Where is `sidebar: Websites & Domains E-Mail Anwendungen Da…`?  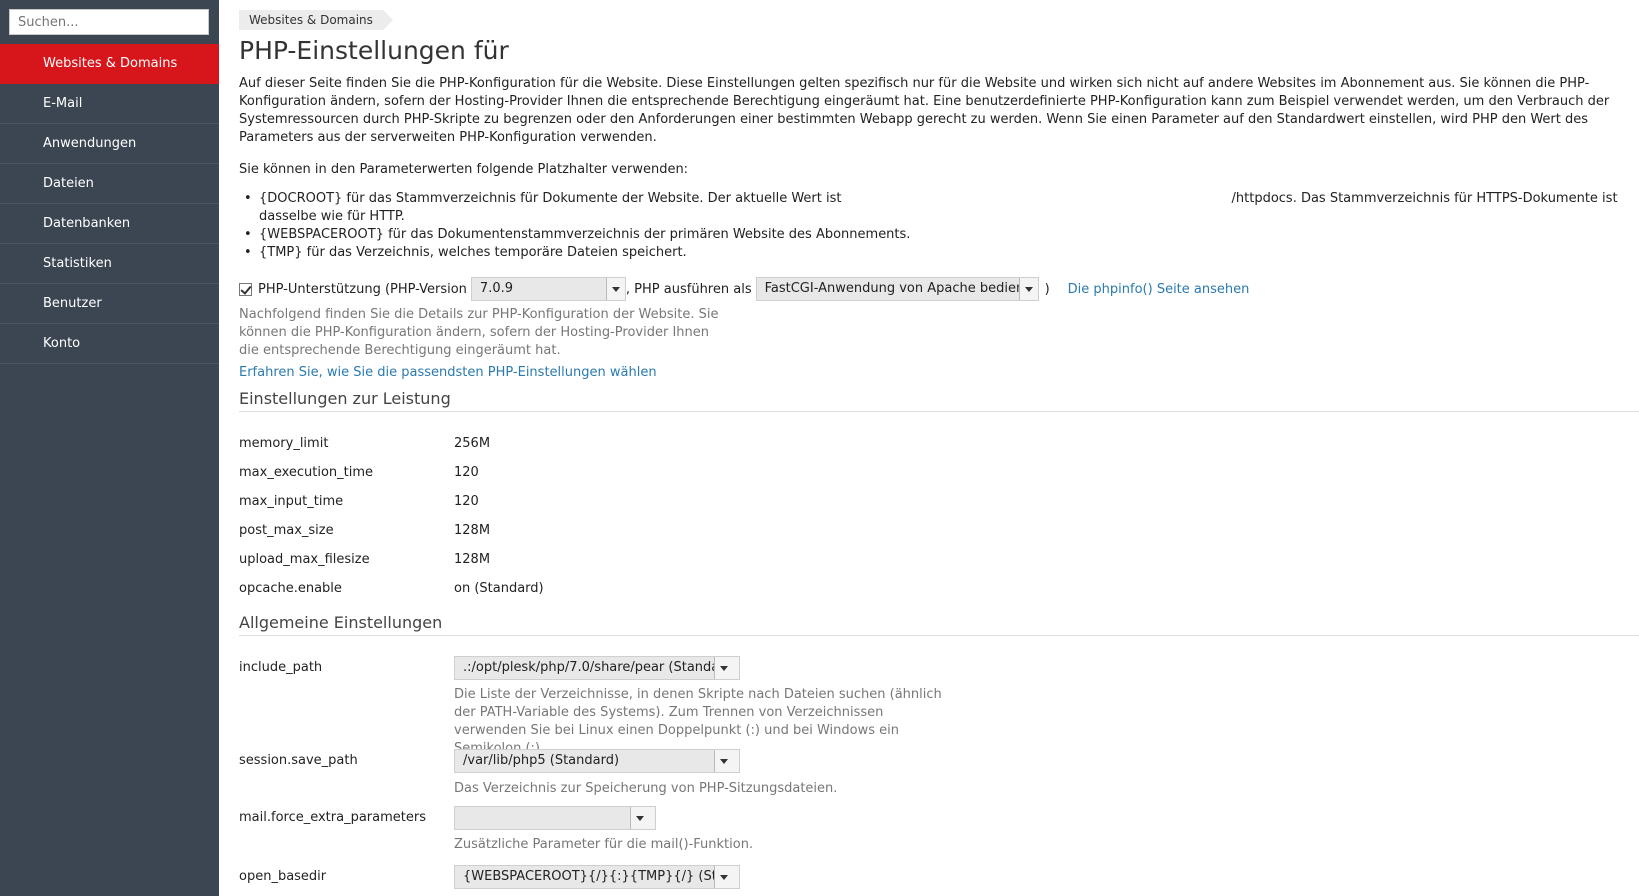 sidebar: Websites & Domains E-Mail Anwendungen Da… is located at coordinates (109, 448).